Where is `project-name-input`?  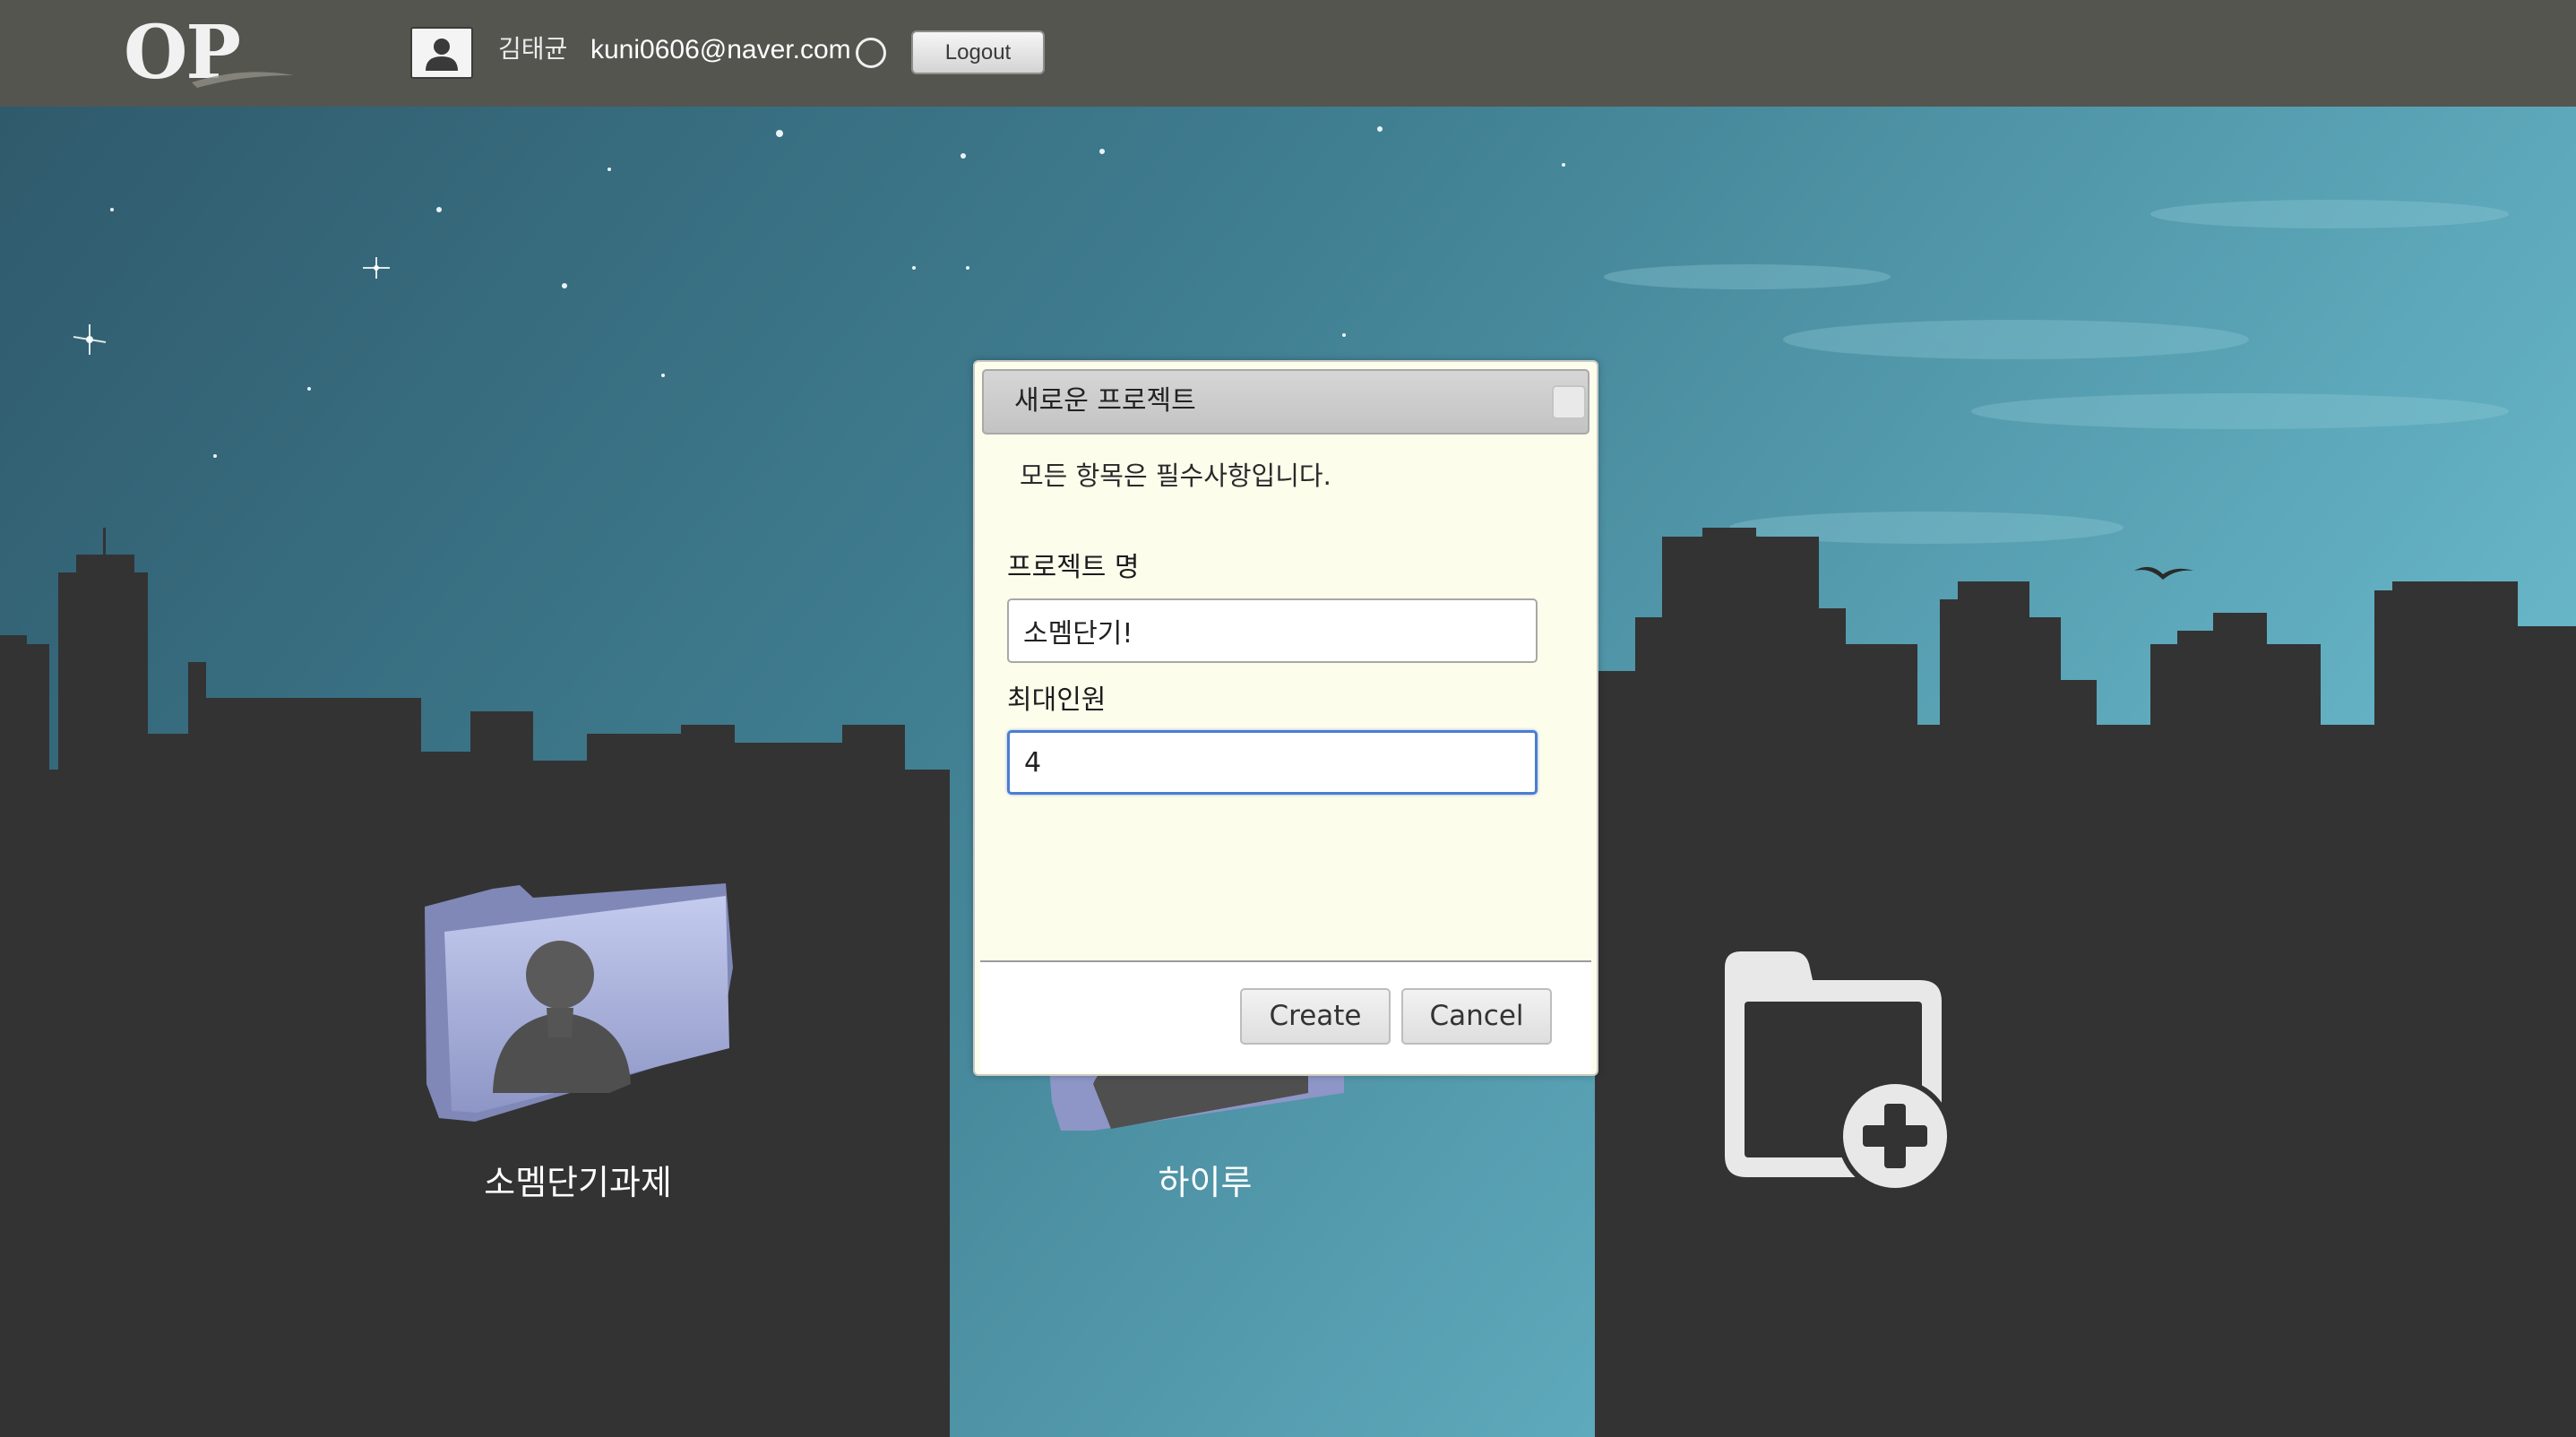
project-name-input is located at coordinates (1272, 631).